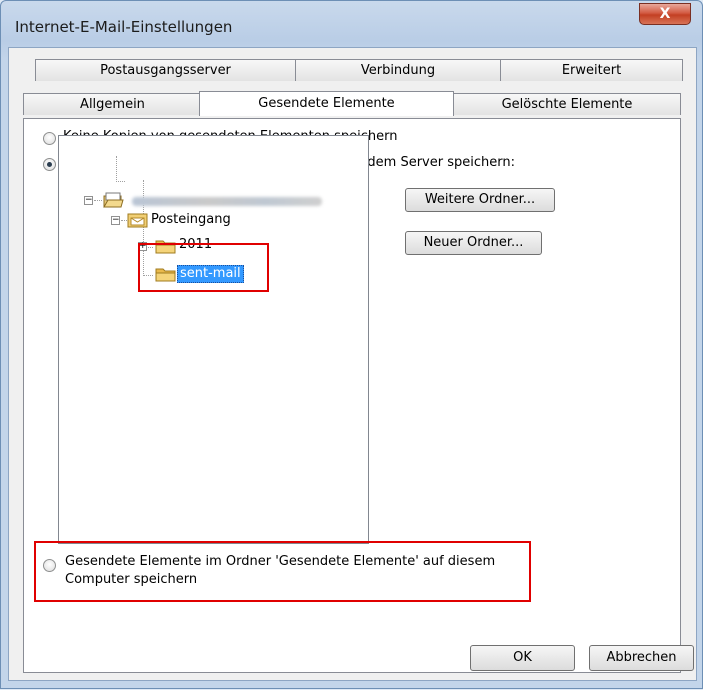 The width and height of the screenshot is (703, 690). What do you see at coordinates (88, 200) in the screenshot?
I see `collapse-toggle-account: −` at bounding box center [88, 200].